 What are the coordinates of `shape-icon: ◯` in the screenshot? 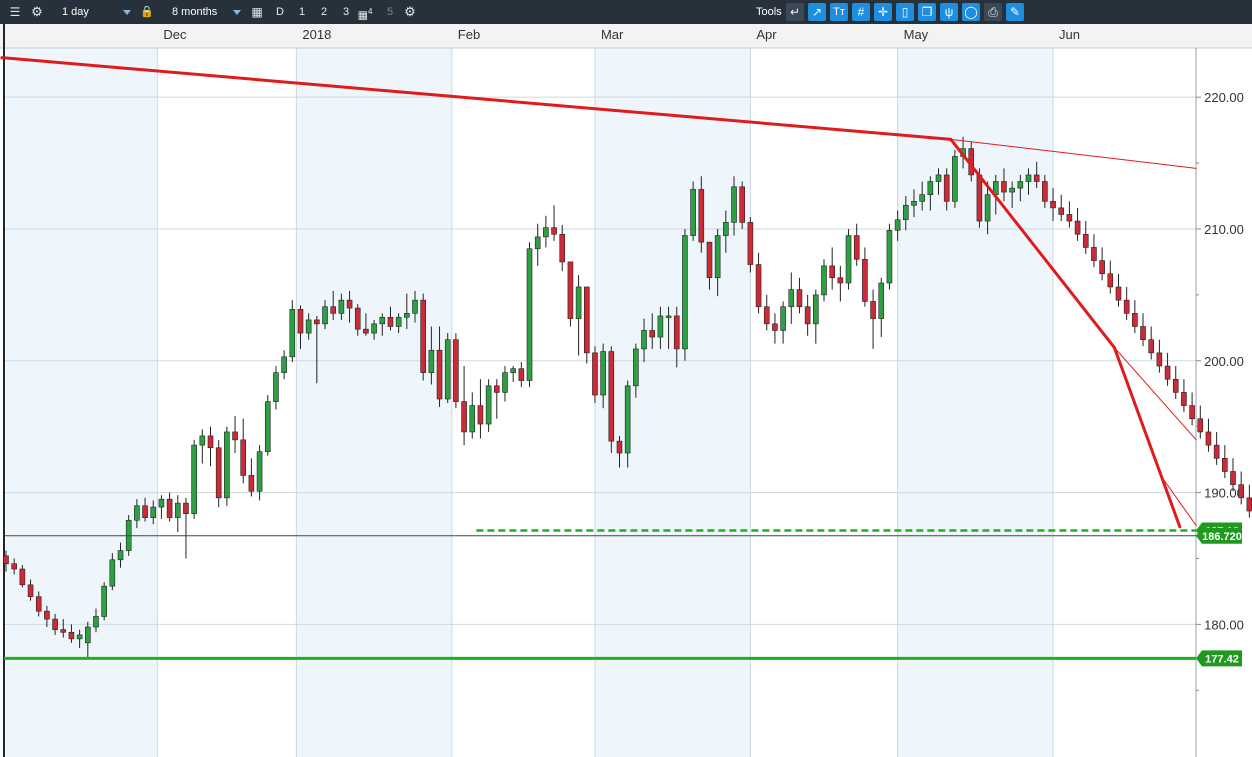 It's located at (971, 12).